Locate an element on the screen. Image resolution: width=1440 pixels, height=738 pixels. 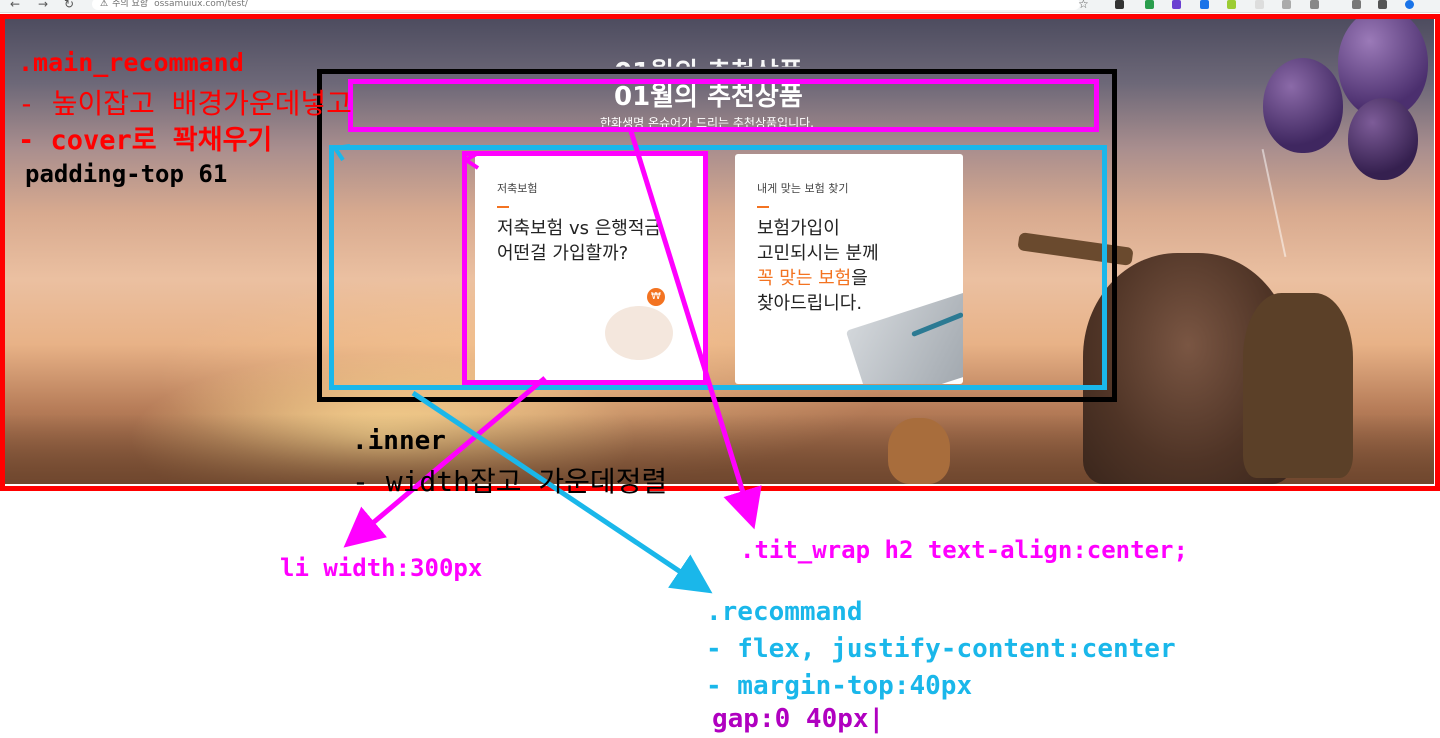
annotation-inner-note: - width잡고 가운데정렬 is located at coordinates (510, 481).